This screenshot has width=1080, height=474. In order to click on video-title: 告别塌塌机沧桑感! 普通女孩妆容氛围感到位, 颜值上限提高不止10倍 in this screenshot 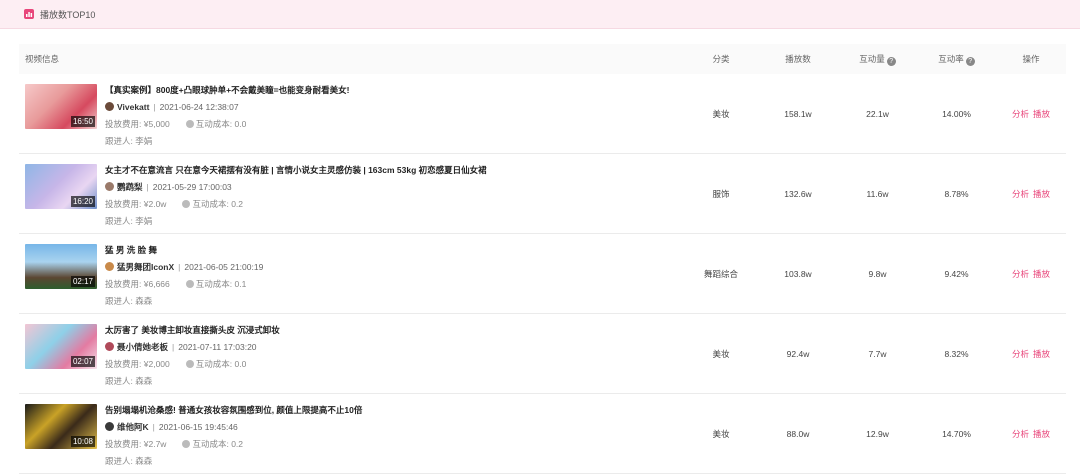, I will do `click(233, 410)`.